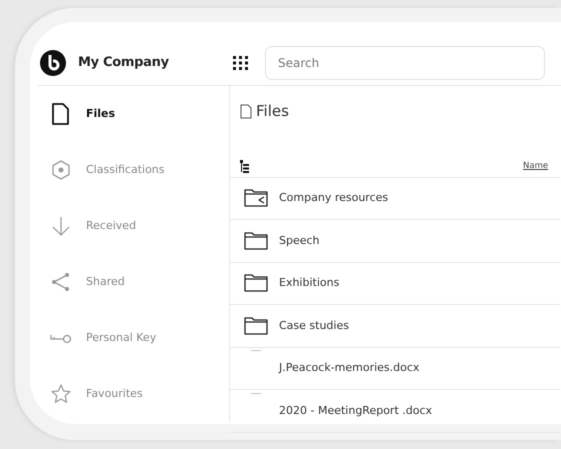 The width and height of the screenshot is (561, 449). I want to click on file-name: 2020 - MeetingReport .docx, so click(355, 410).